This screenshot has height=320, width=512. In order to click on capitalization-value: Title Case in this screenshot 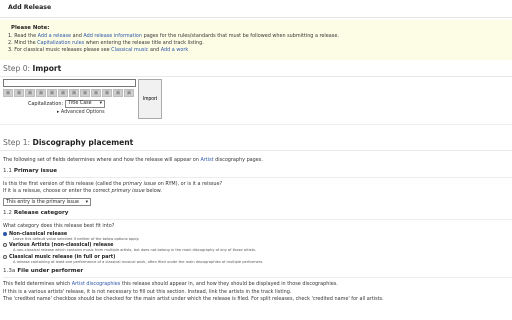, I will do `click(80, 104)`.